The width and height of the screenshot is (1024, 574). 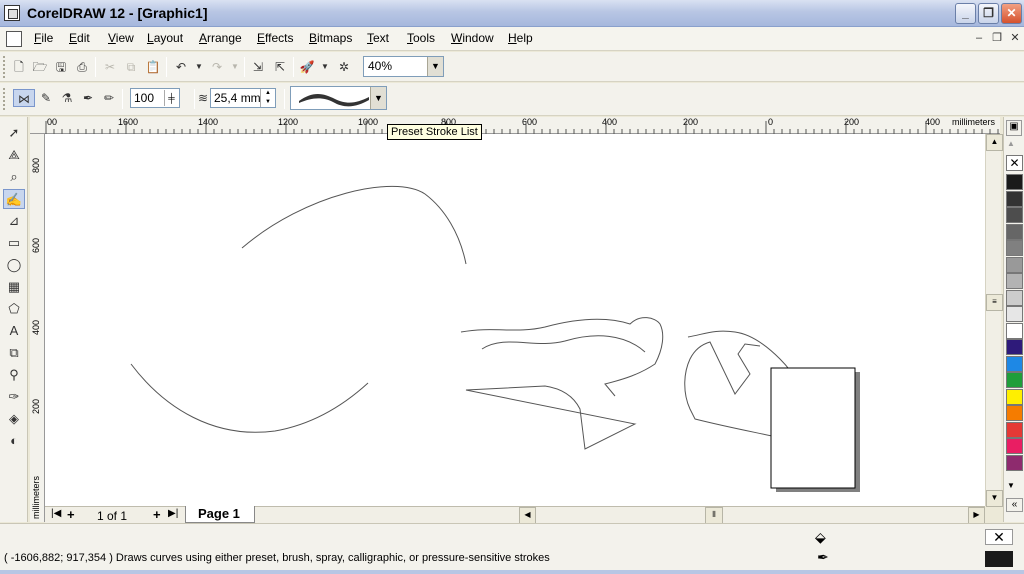 What do you see at coordinates (14, 133) in the screenshot?
I see `pick-tool-icon: ➚` at bounding box center [14, 133].